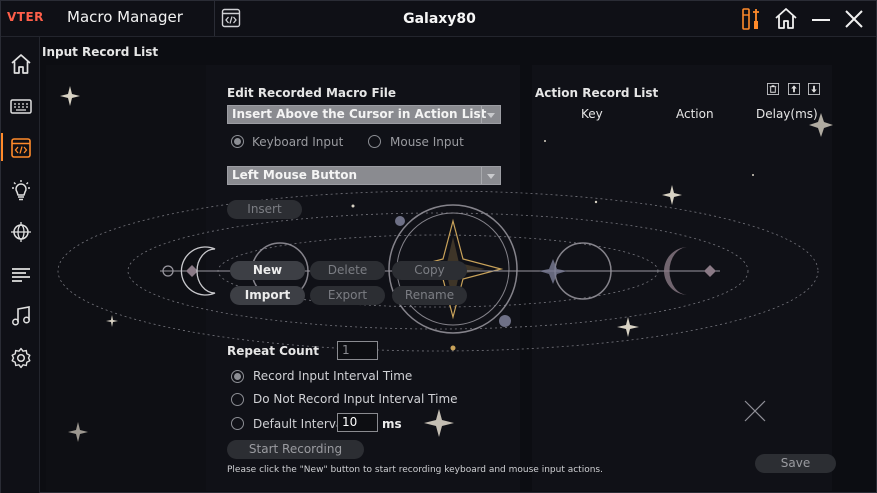 The image size is (877, 493). Describe the element at coordinates (429, 295) in the screenshot. I see `rename-button: Rename` at that location.